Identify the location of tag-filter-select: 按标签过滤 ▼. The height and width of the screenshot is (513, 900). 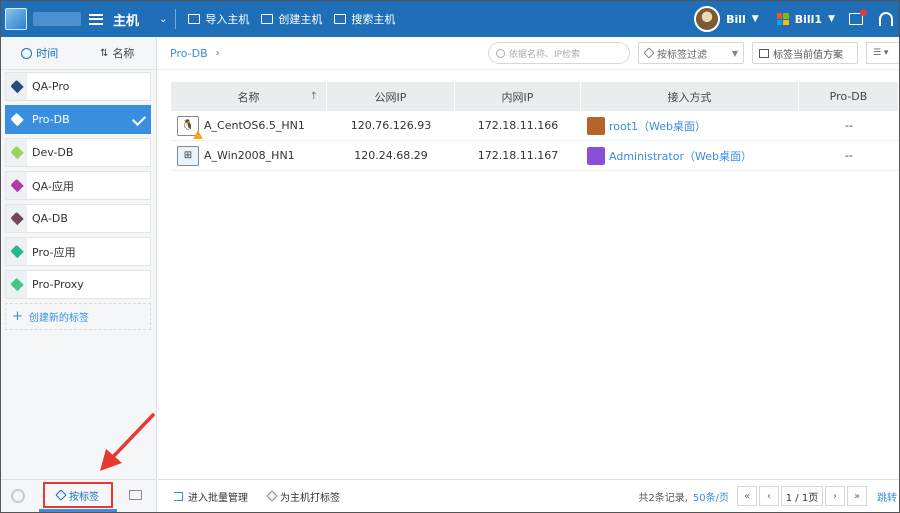
(691, 53).